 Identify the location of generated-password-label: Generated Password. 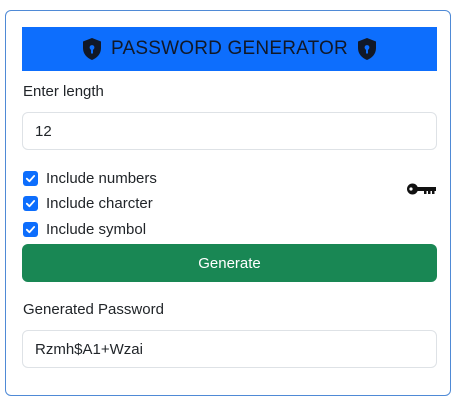
(93, 309).